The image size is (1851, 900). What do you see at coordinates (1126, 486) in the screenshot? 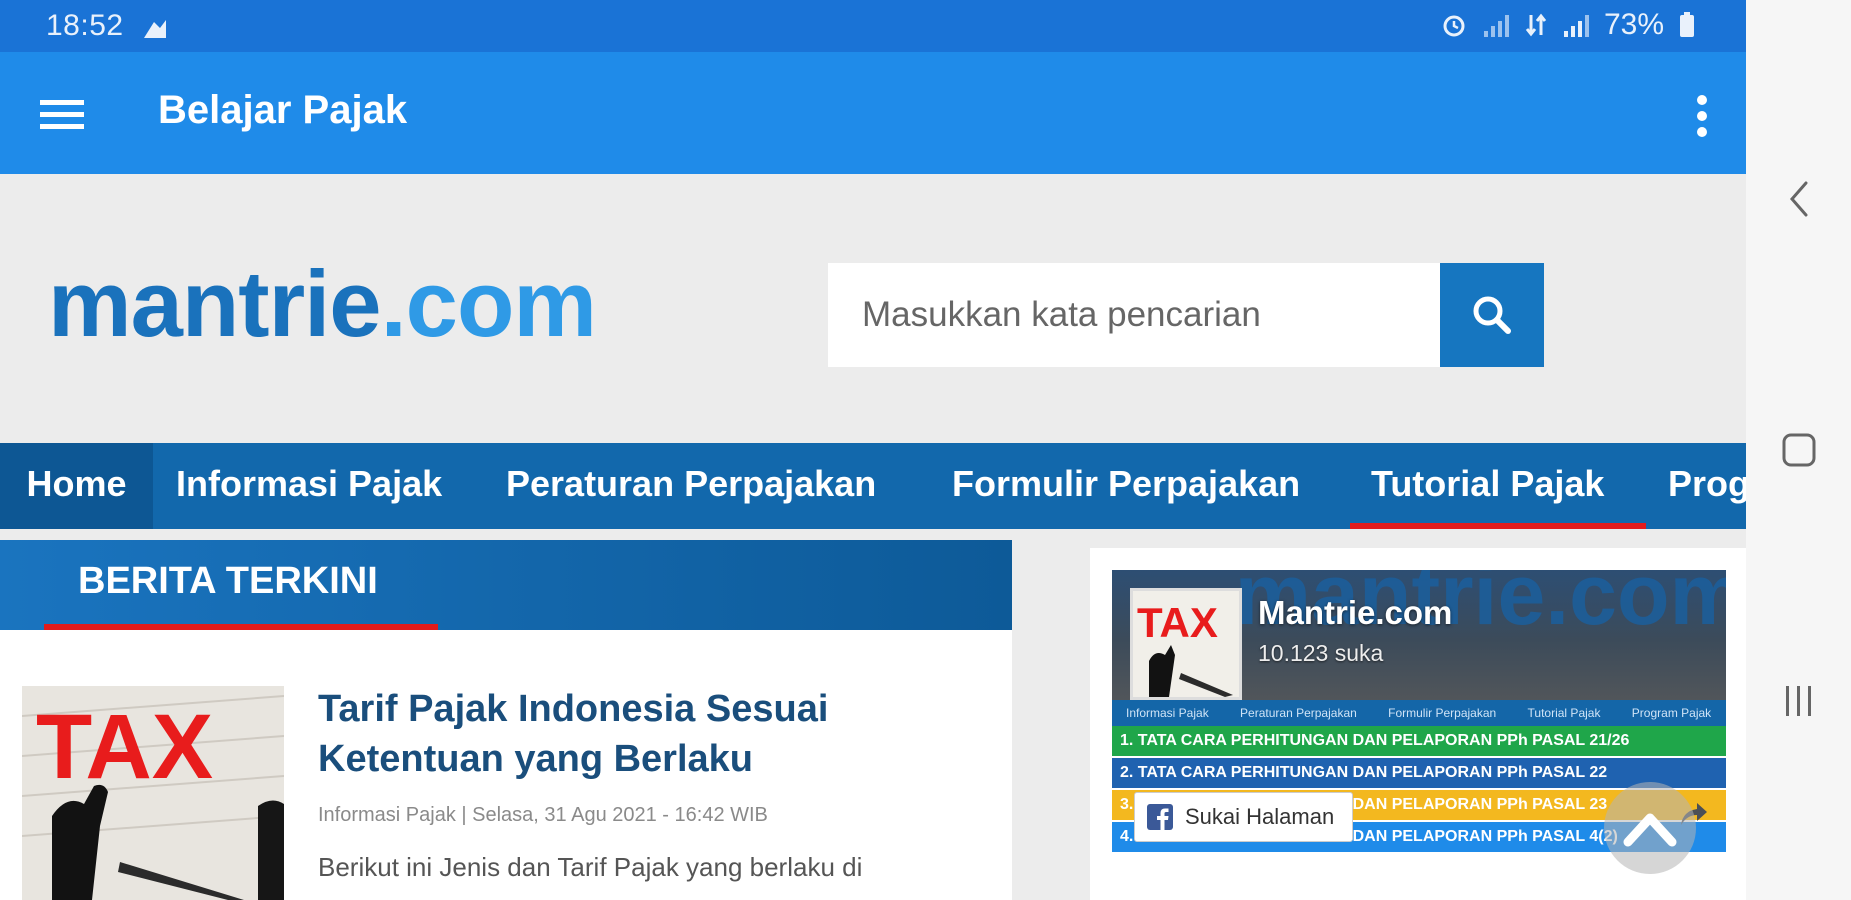
I see `nav-item-formulir-perpajakan: Formulir Perpajakan` at bounding box center [1126, 486].